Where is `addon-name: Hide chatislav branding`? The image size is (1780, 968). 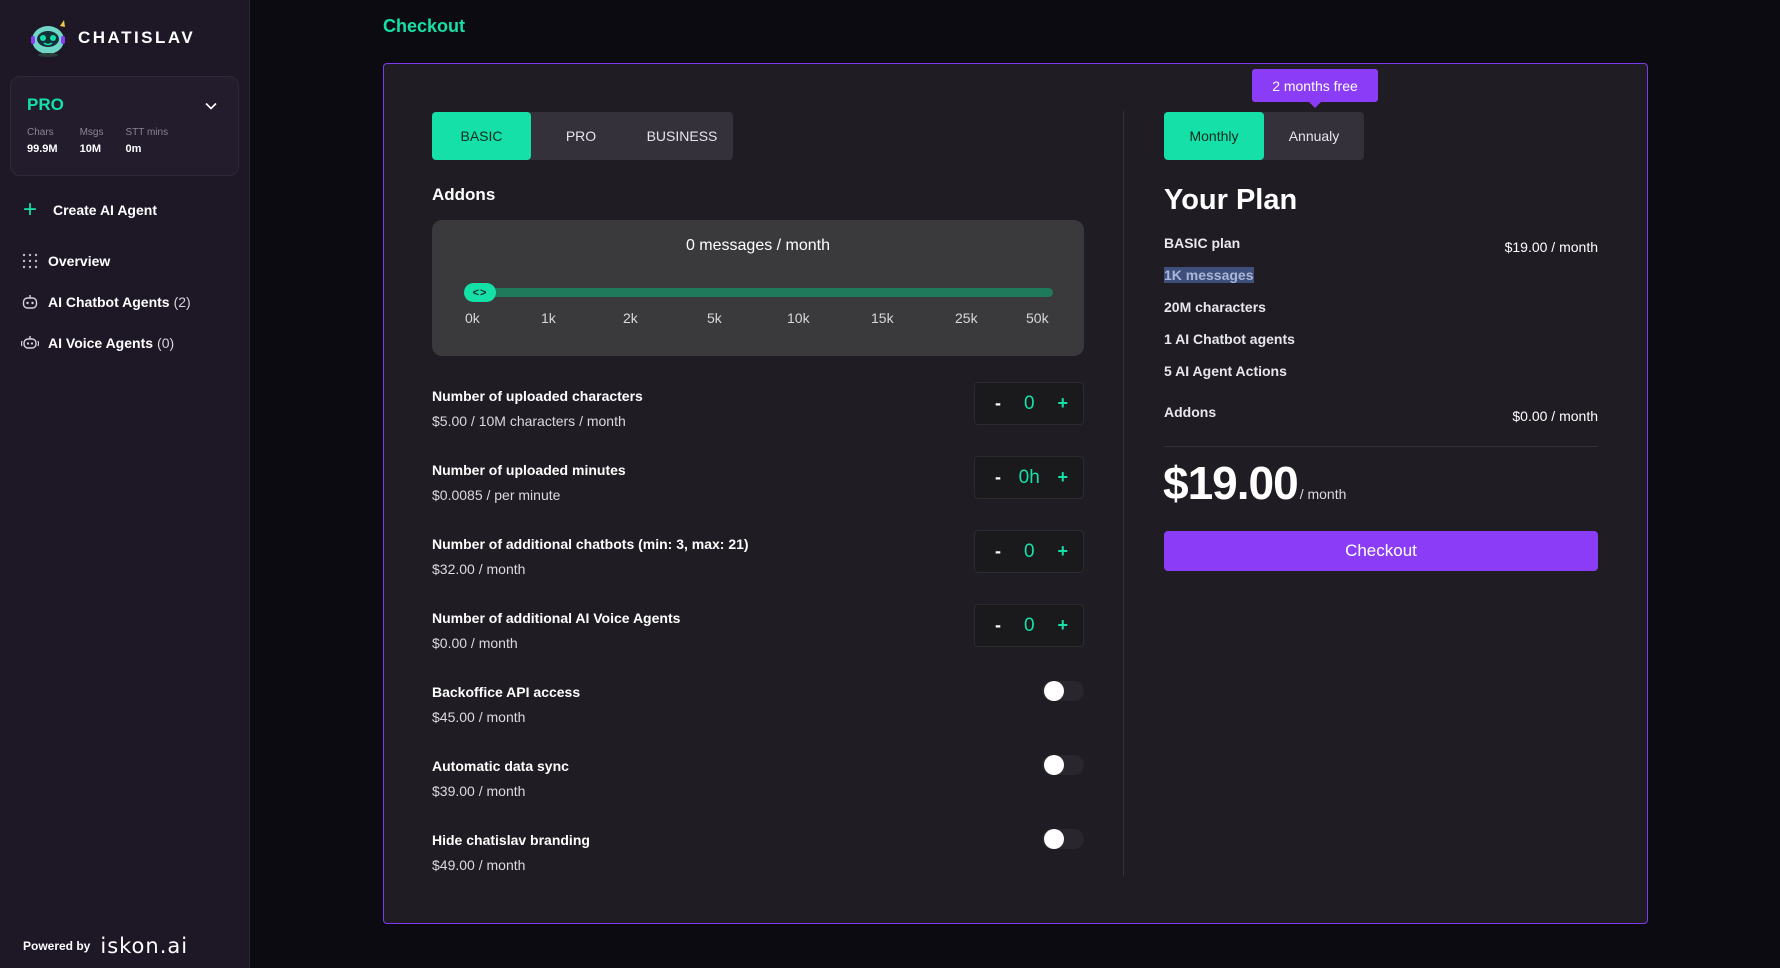
addon-name: Hide chatislav branding is located at coordinates (511, 840).